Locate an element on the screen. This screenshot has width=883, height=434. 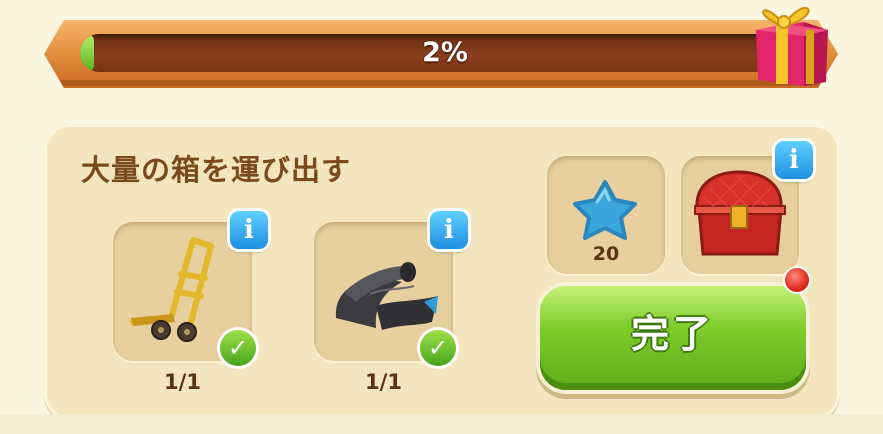
gift-box-icon is located at coordinates (790, 46).